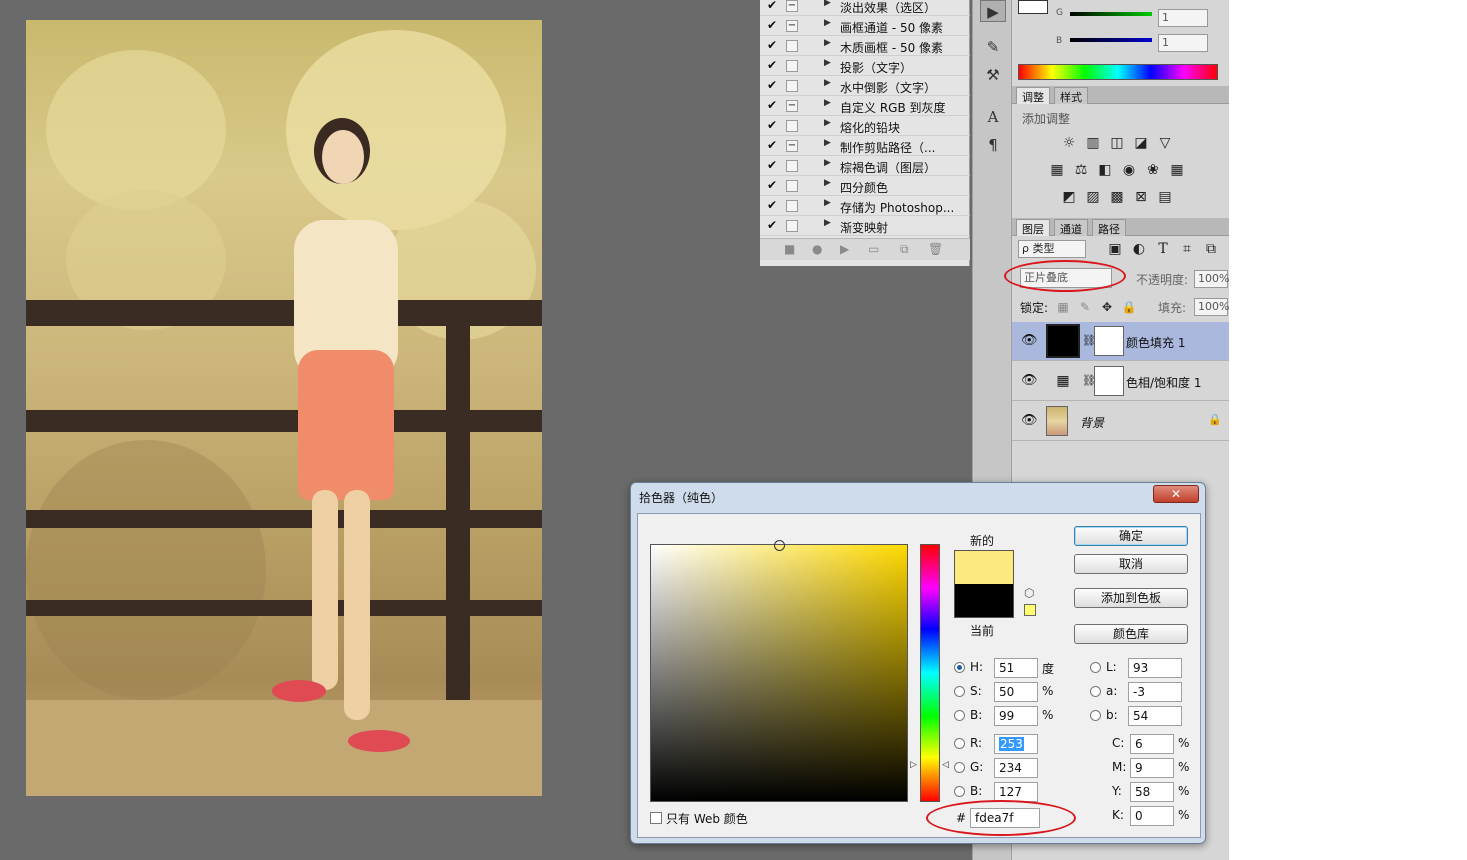  I want to click on hue-slider-right-arrow-icon: ◁, so click(945, 765).